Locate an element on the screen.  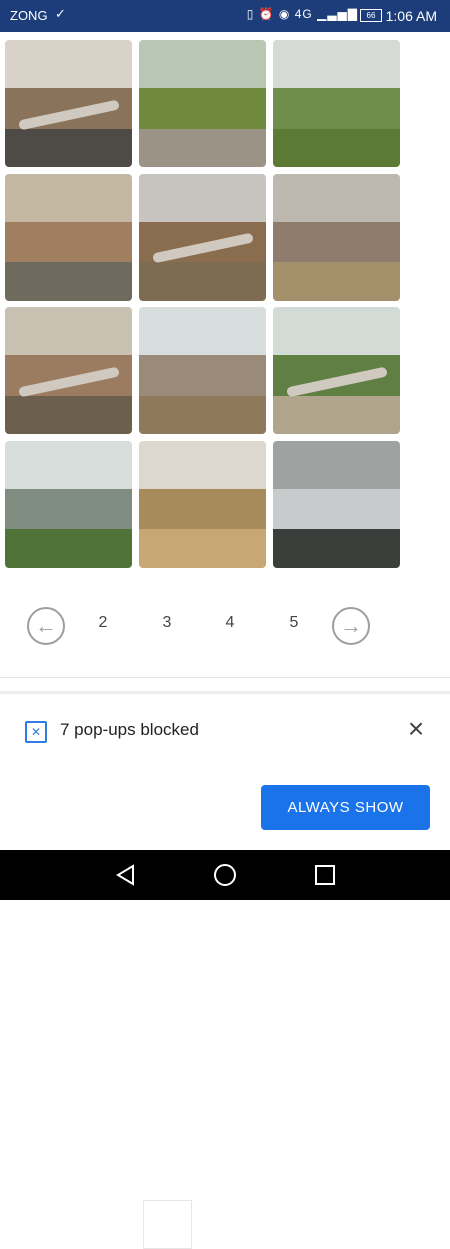
navigation-bar is located at coordinates (225, 875).